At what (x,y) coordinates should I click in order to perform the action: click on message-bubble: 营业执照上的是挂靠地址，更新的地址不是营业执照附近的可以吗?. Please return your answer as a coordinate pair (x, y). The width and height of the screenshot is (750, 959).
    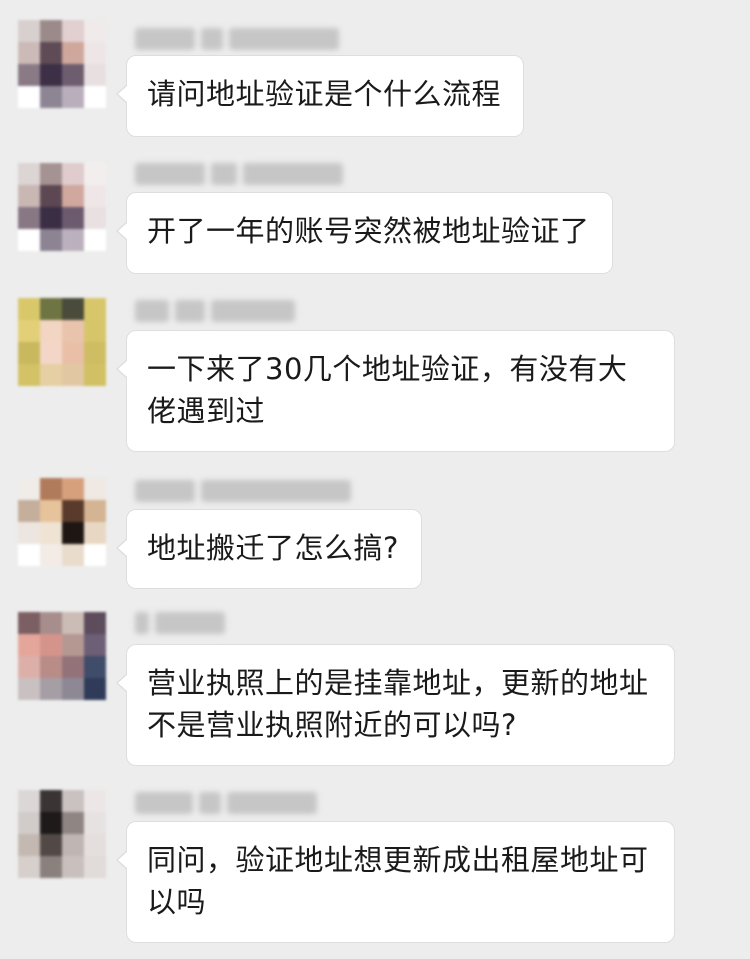
    Looking at the image, I should click on (395, 705).